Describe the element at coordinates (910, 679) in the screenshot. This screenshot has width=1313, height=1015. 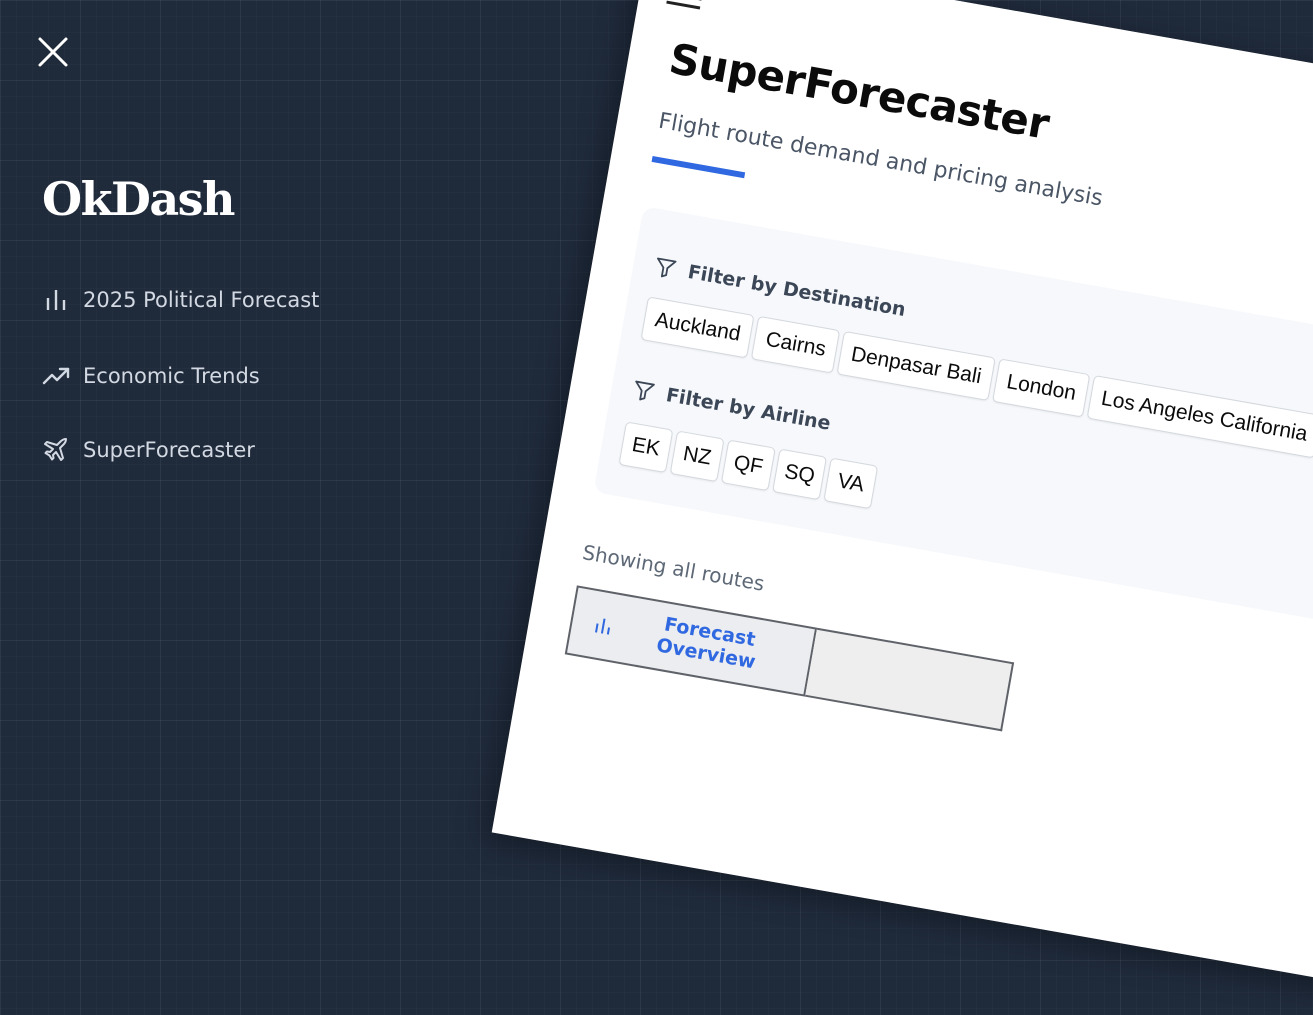
I see `tab-next` at that location.